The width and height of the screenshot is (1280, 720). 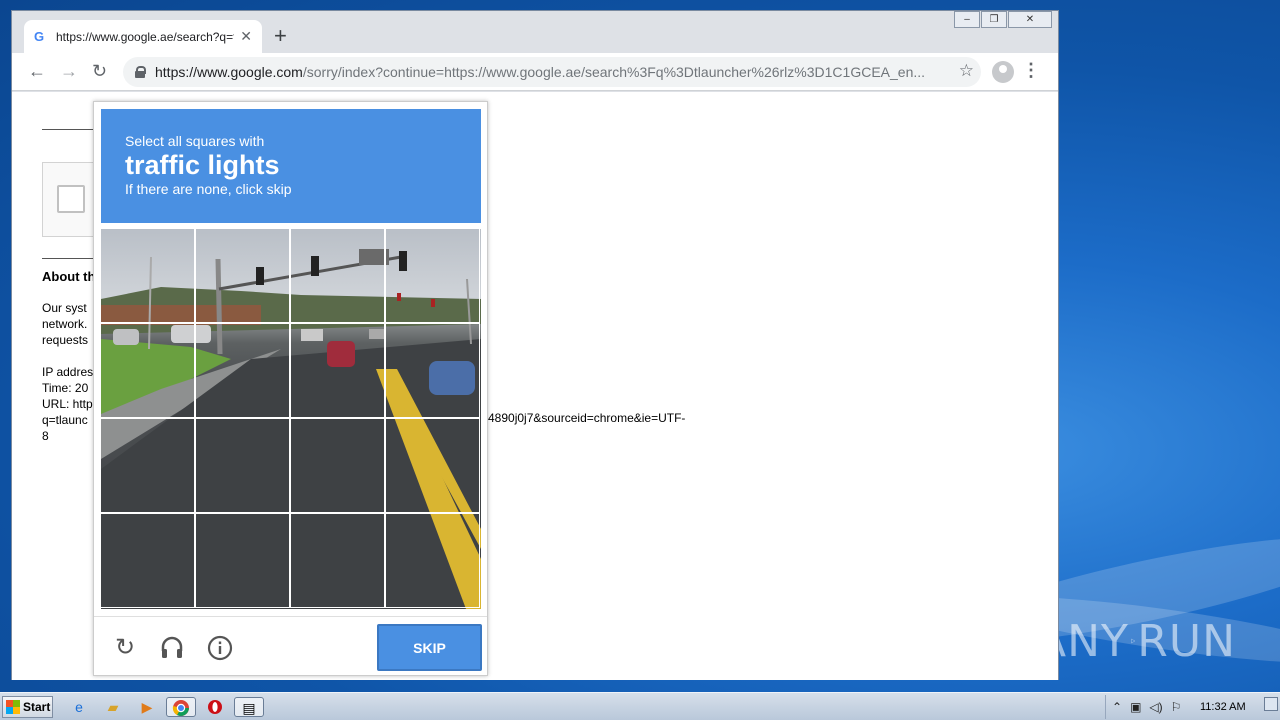 What do you see at coordinates (181, 707) in the screenshot?
I see `chrome-taskbar-icon` at bounding box center [181, 707].